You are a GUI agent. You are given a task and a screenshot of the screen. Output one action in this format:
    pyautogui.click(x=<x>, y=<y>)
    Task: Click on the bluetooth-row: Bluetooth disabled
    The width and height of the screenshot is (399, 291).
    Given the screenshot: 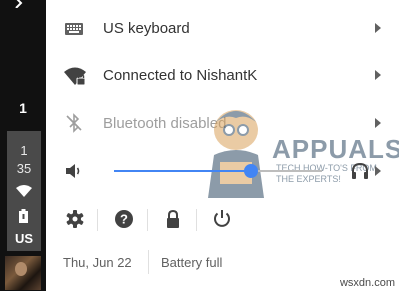 What is the action you would take?
    pyautogui.click(x=223, y=123)
    